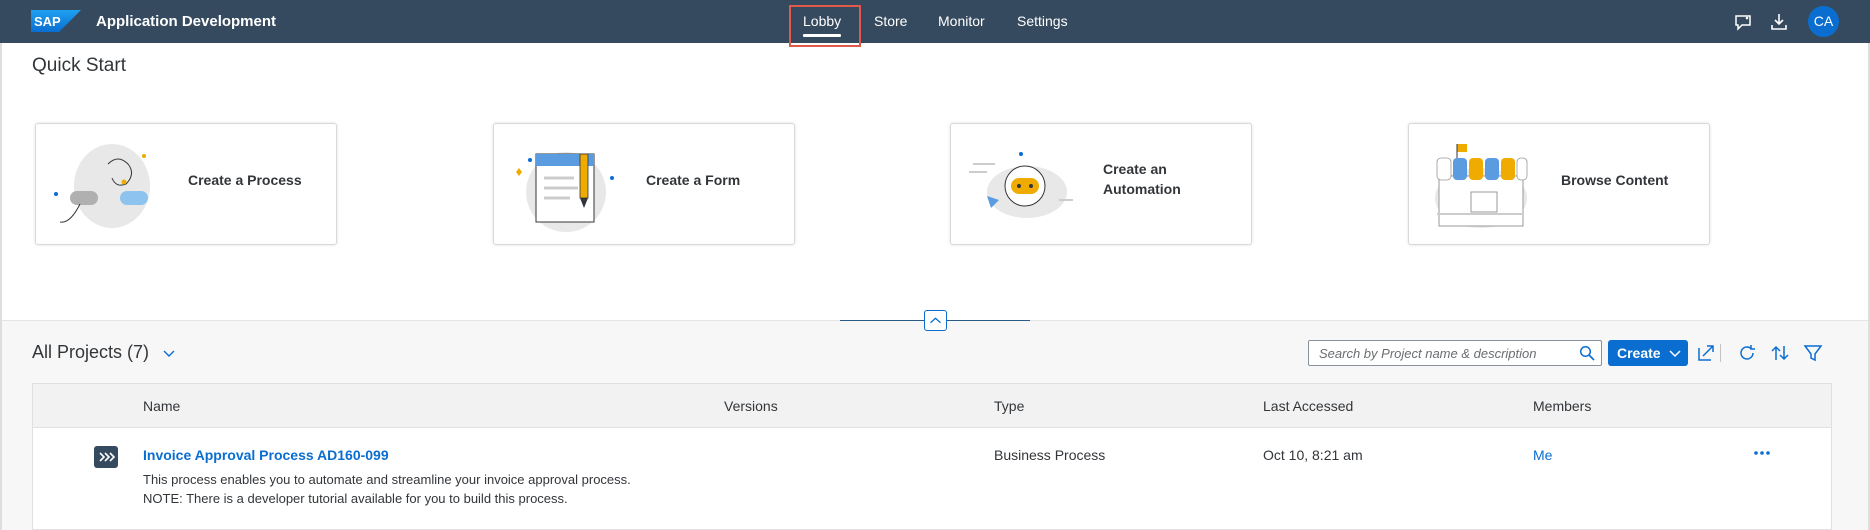 This screenshot has width=1870, height=530. Describe the element at coordinates (1743, 22) in the screenshot. I see `feedback-icon` at that location.